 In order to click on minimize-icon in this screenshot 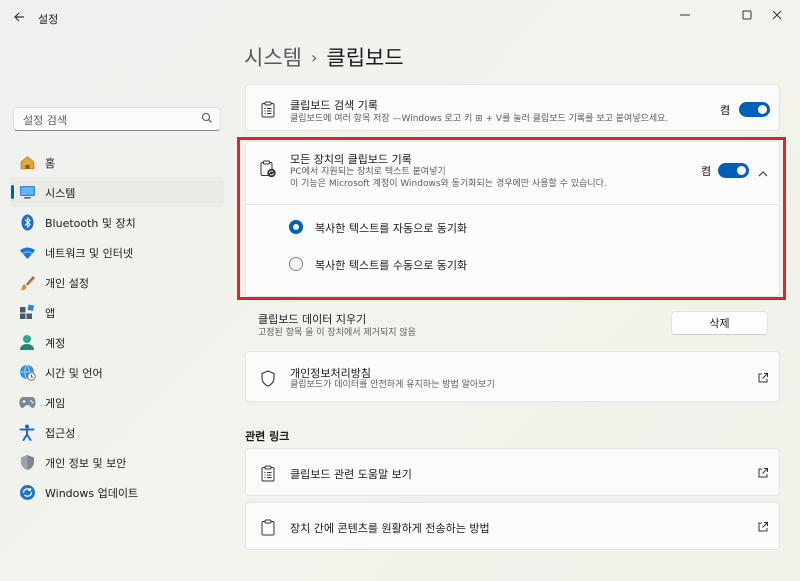, I will do `click(685, 15)`.